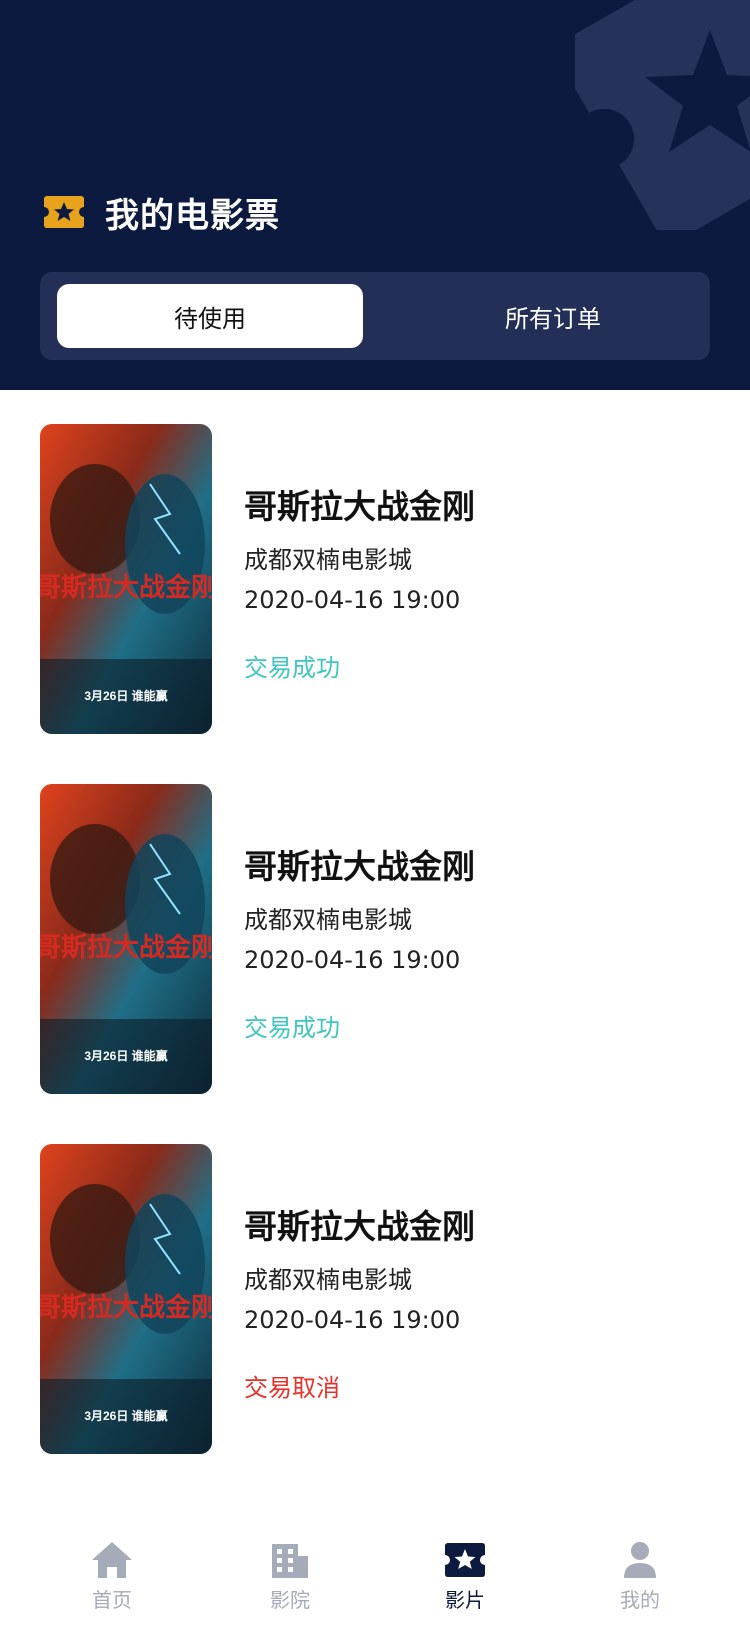 The image size is (750, 1625). I want to click on tabbar-item-mine: 我的, so click(640, 1580).